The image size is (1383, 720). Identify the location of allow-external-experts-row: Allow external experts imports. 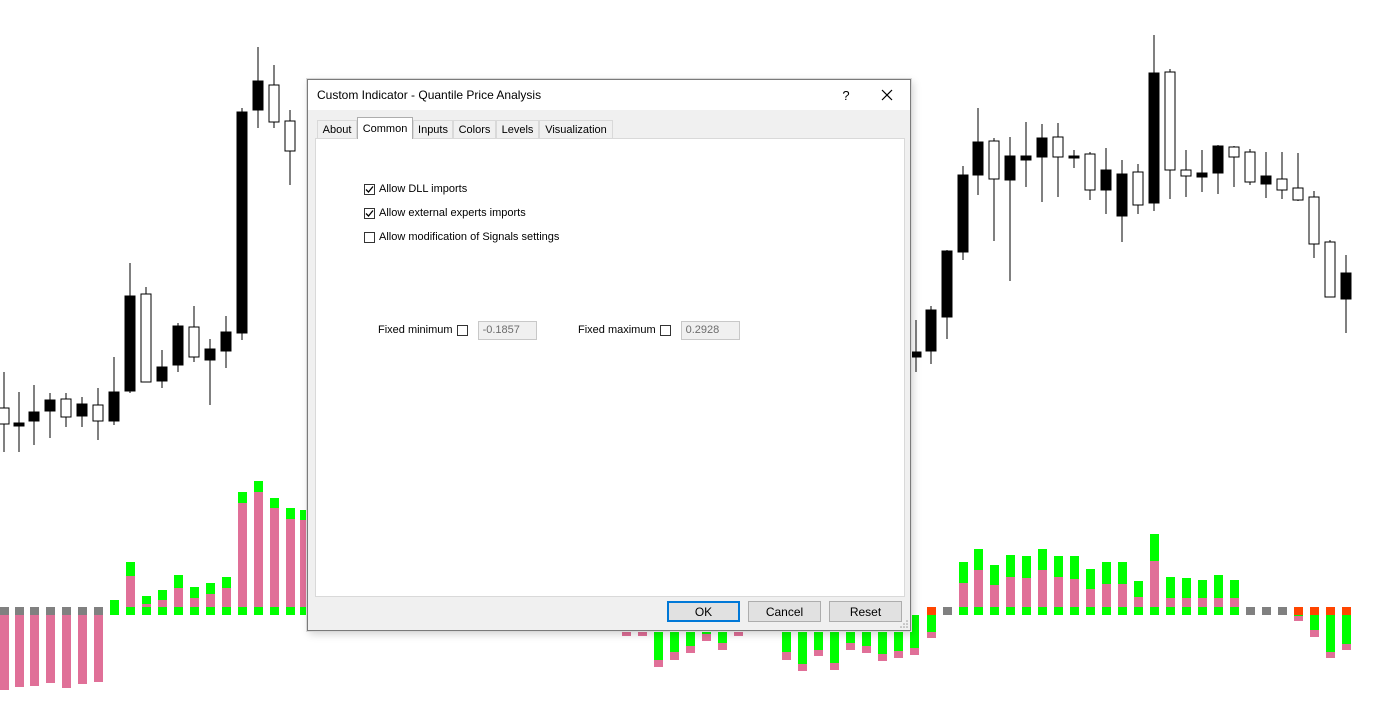
(445, 213).